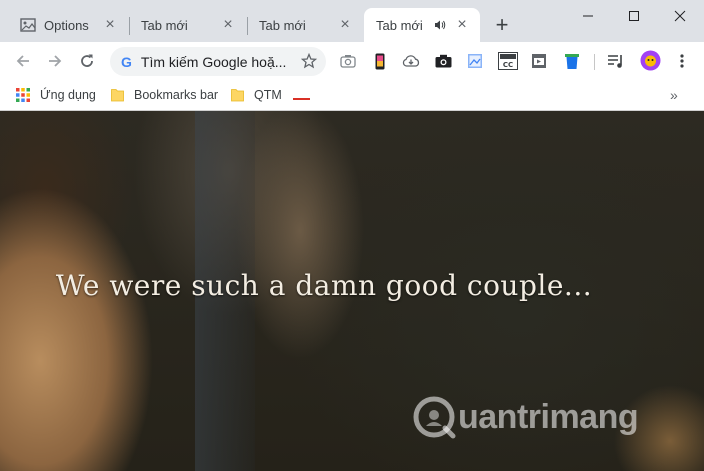 This screenshot has width=704, height=471. I want to click on arrow-right-icon, so click(55, 61).